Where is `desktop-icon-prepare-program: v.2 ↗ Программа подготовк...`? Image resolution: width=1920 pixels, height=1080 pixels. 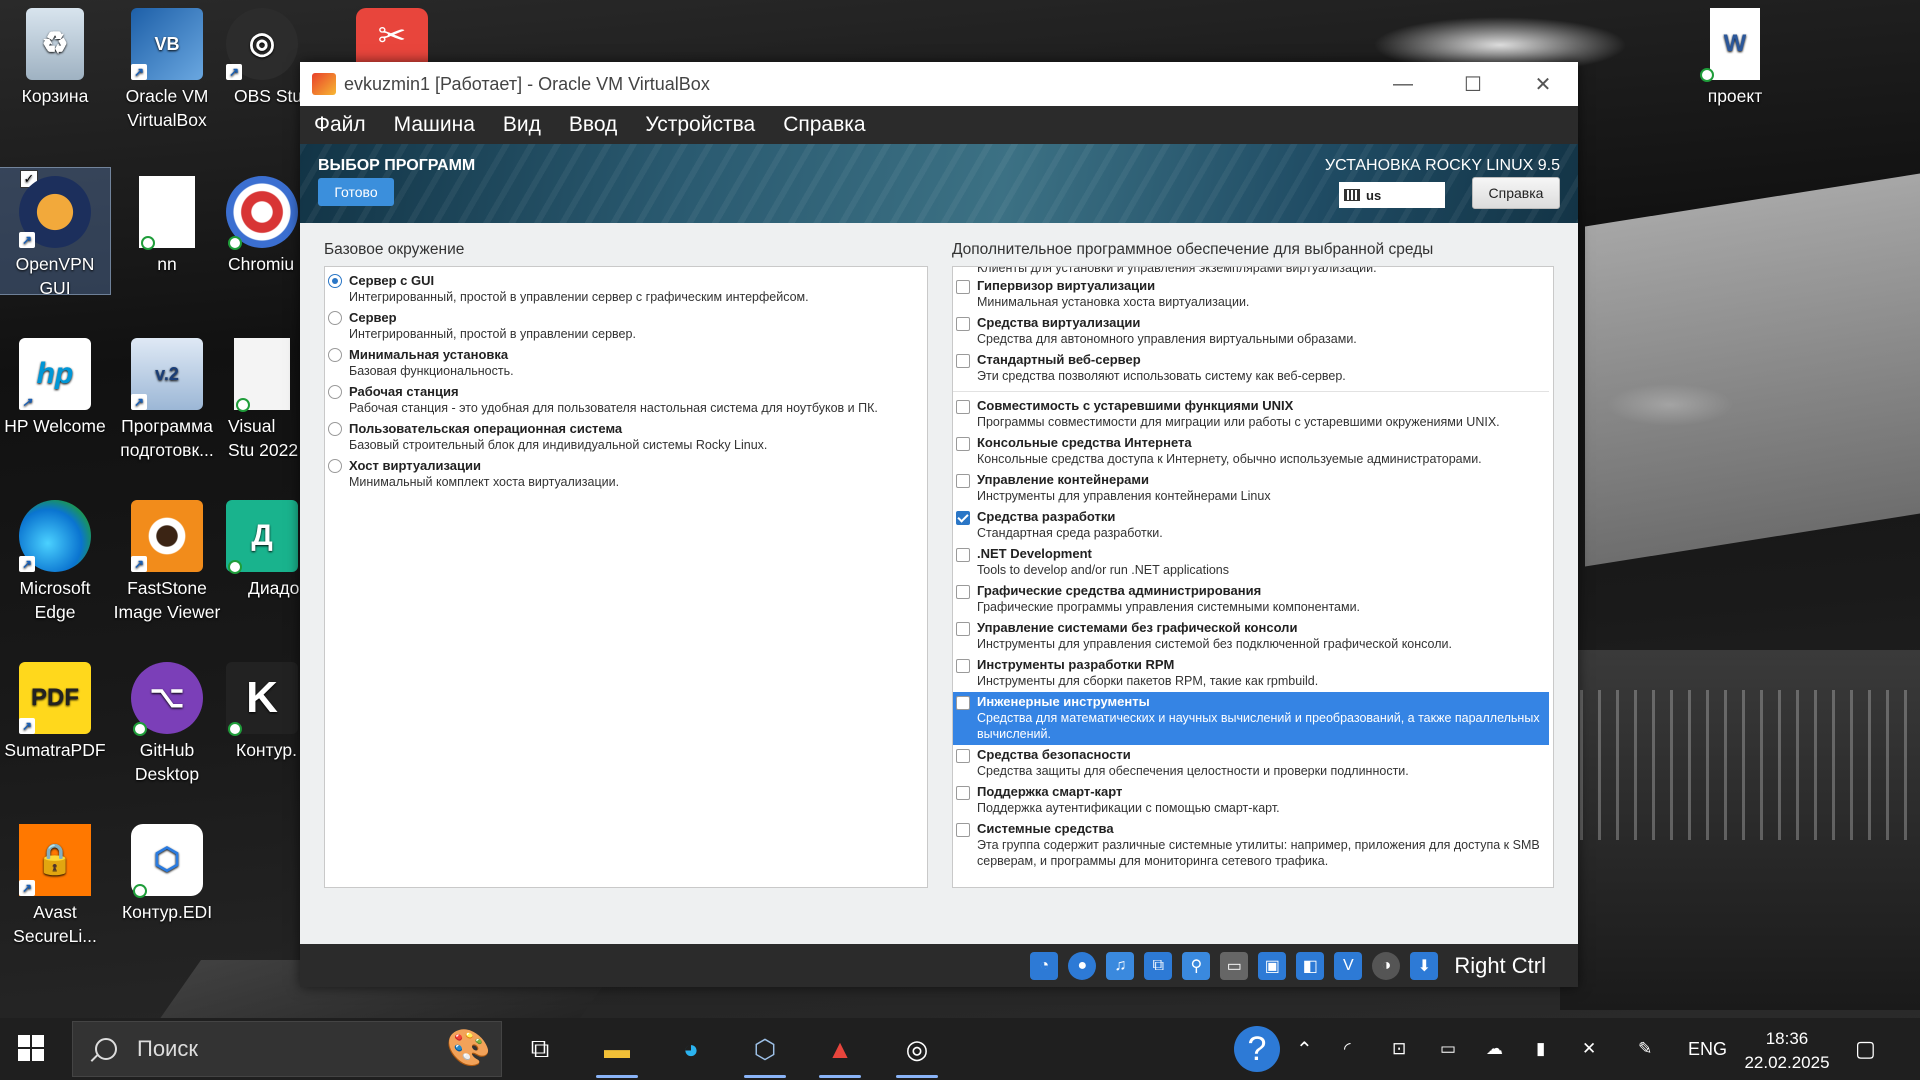
desktop-icon-prepare-program: v.2 ↗ Программа подготовк... is located at coordinates (167, 396).